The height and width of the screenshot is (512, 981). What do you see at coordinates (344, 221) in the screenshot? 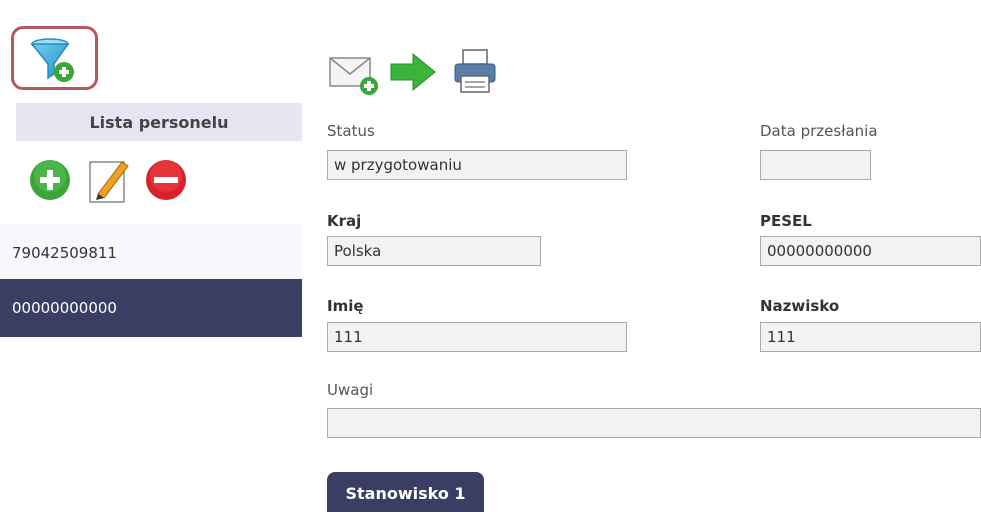
I see `country-label: Kraj` at bounding box center [344, 221].